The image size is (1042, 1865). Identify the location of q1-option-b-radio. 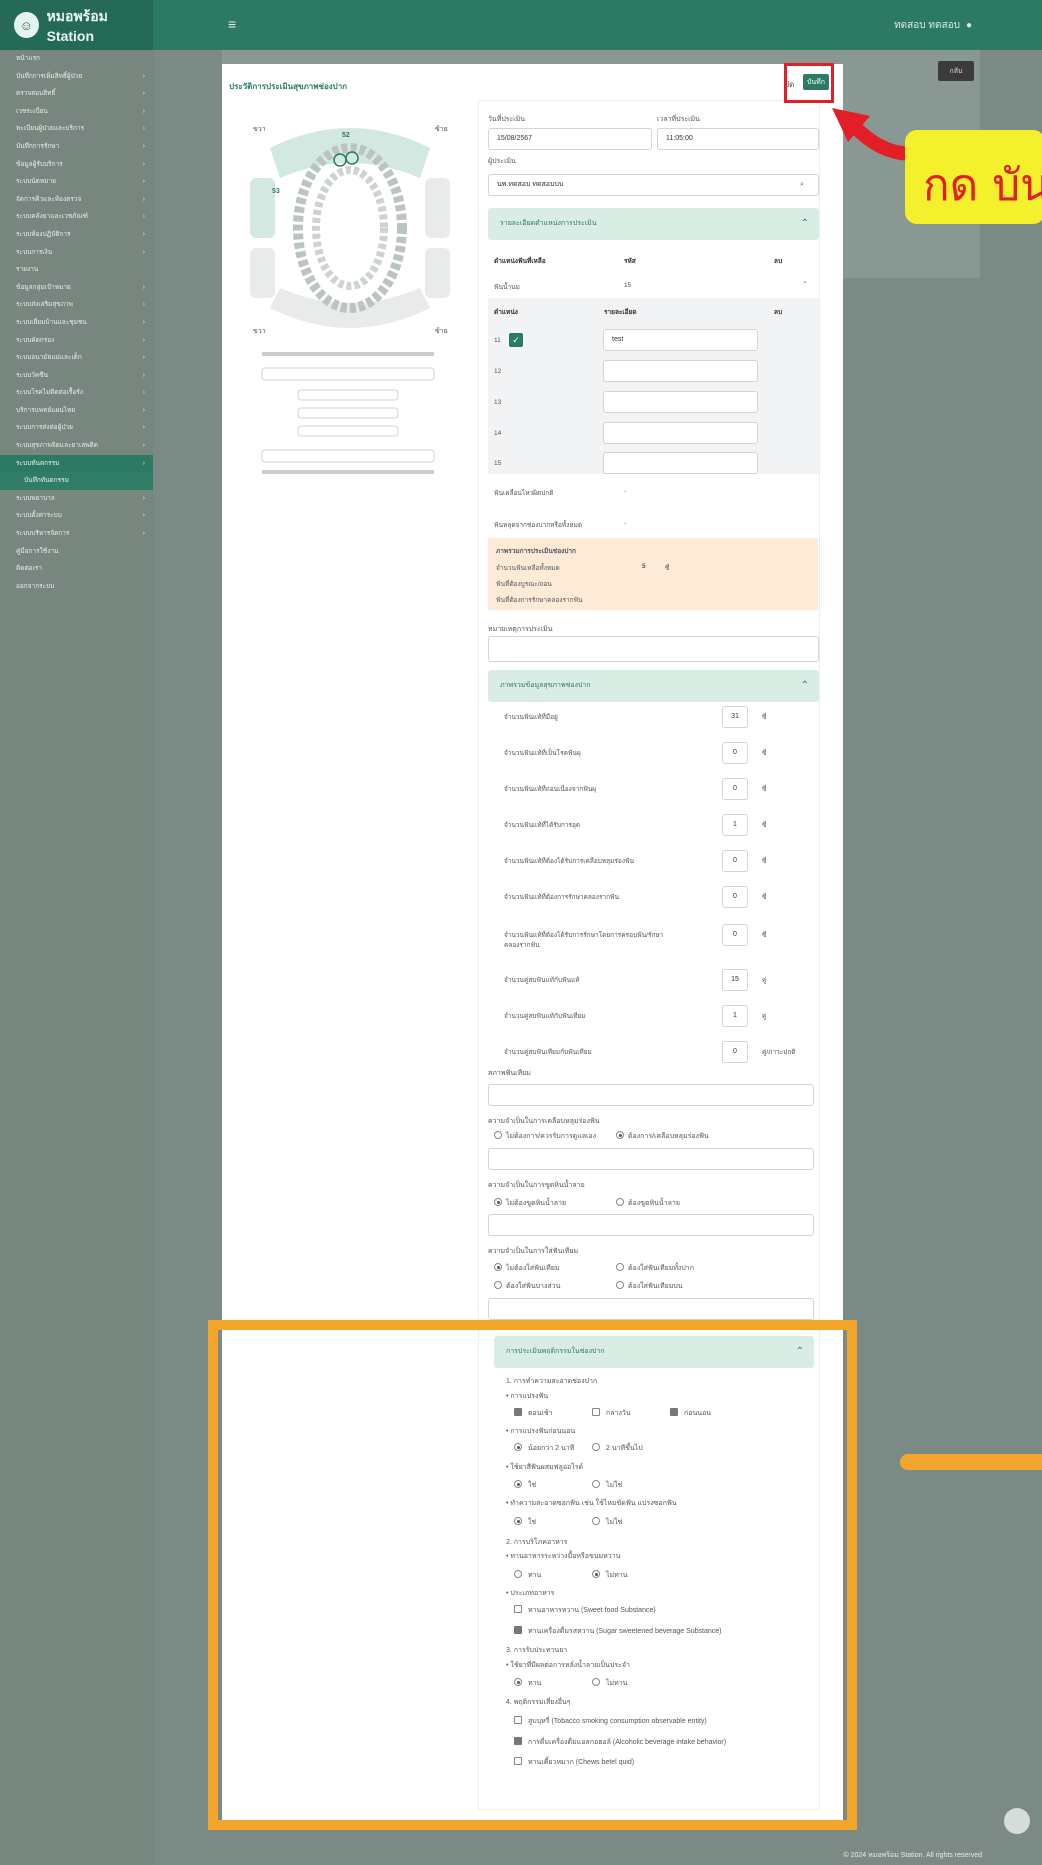
(620, 1135).